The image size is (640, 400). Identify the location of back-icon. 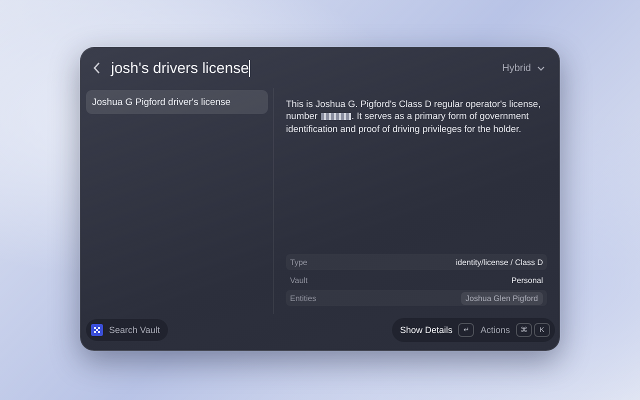
(97, 68).